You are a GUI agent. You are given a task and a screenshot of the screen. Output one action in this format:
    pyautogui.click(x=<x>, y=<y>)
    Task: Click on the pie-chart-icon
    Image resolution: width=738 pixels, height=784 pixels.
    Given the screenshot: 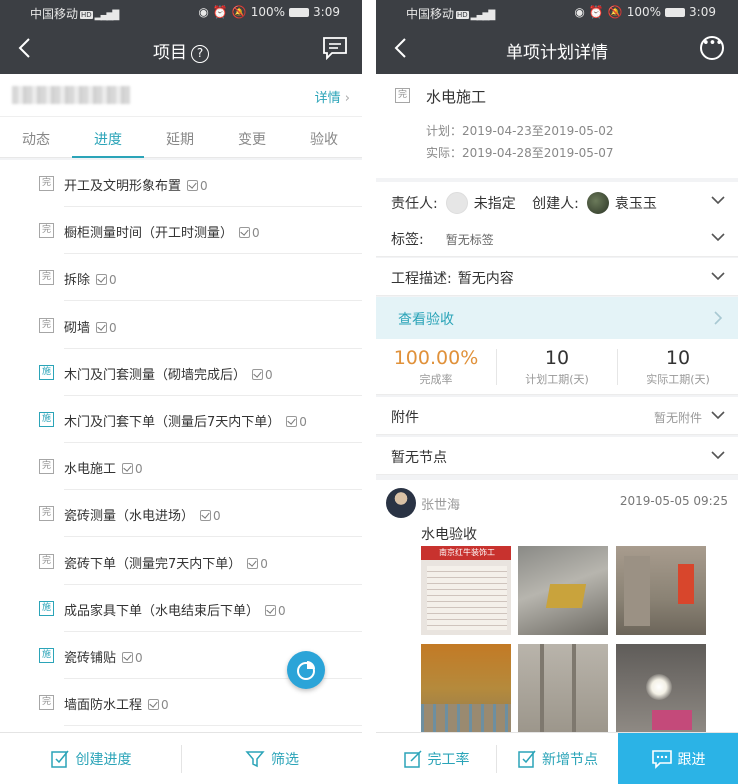 What is the action you would take?
    pyautogui.click(x=306, y=670)
    